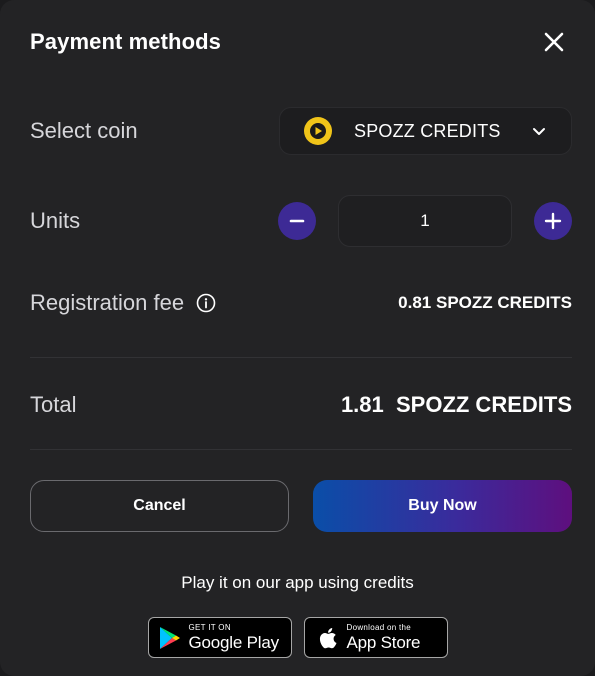 Image resolution: width=595 pixels, height=676 pixels. I want to click on modal-header: Payment methods, so click(298, 42).